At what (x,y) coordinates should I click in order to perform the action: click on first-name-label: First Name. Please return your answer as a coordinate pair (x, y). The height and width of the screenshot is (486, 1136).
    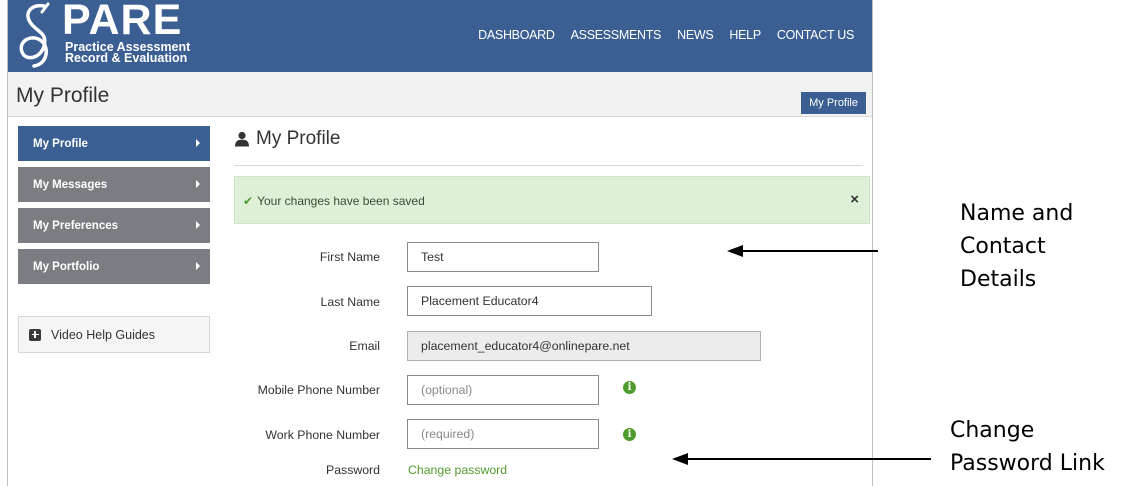
    Looking at the image, I should click on (349, 257).